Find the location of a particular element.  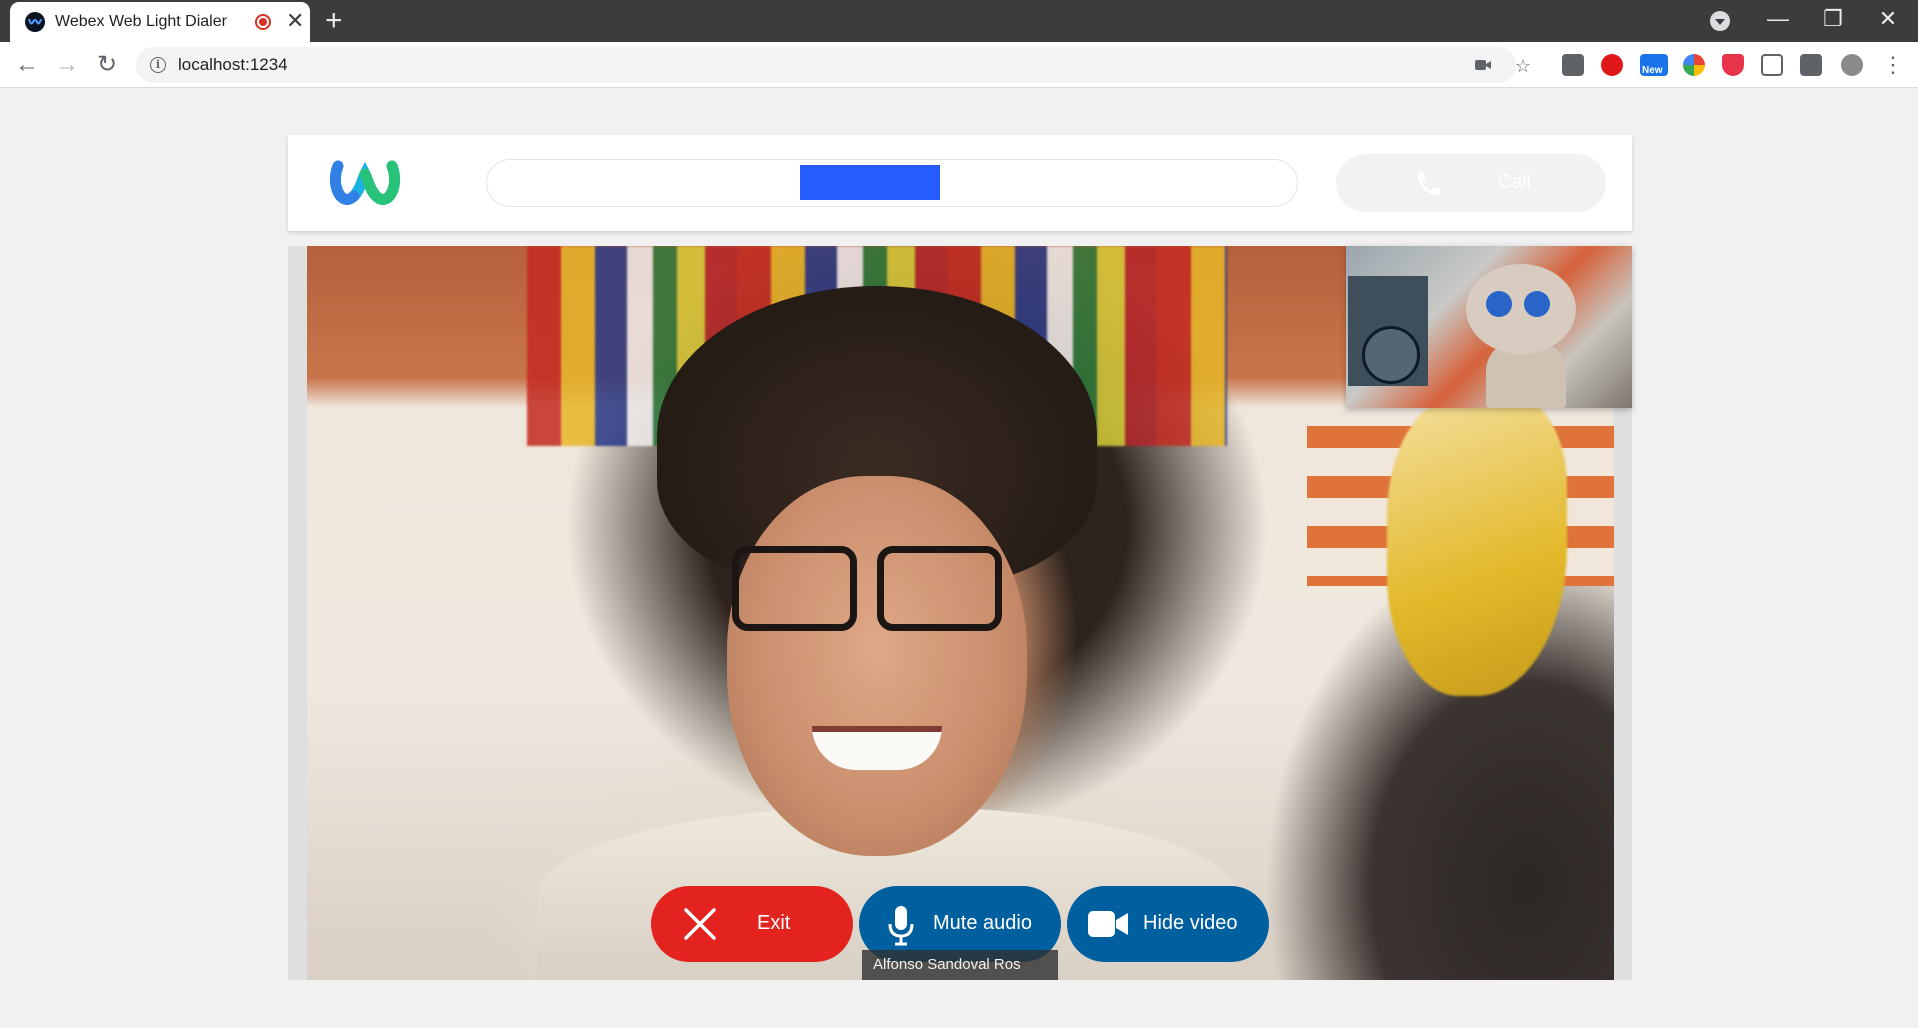

forward-arrow-icon: → is located at coordinates (67, 65).